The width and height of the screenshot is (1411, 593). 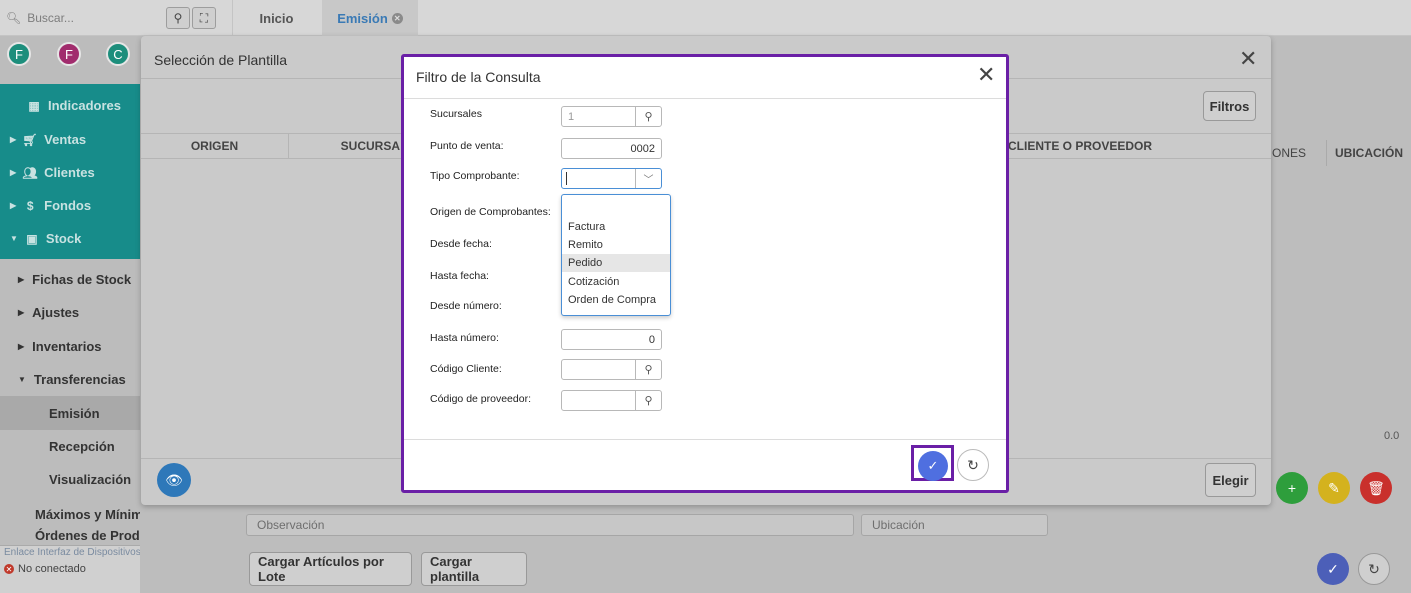 I want to click on sidebar-item-label: Recepción, so click(x=82, y=446).